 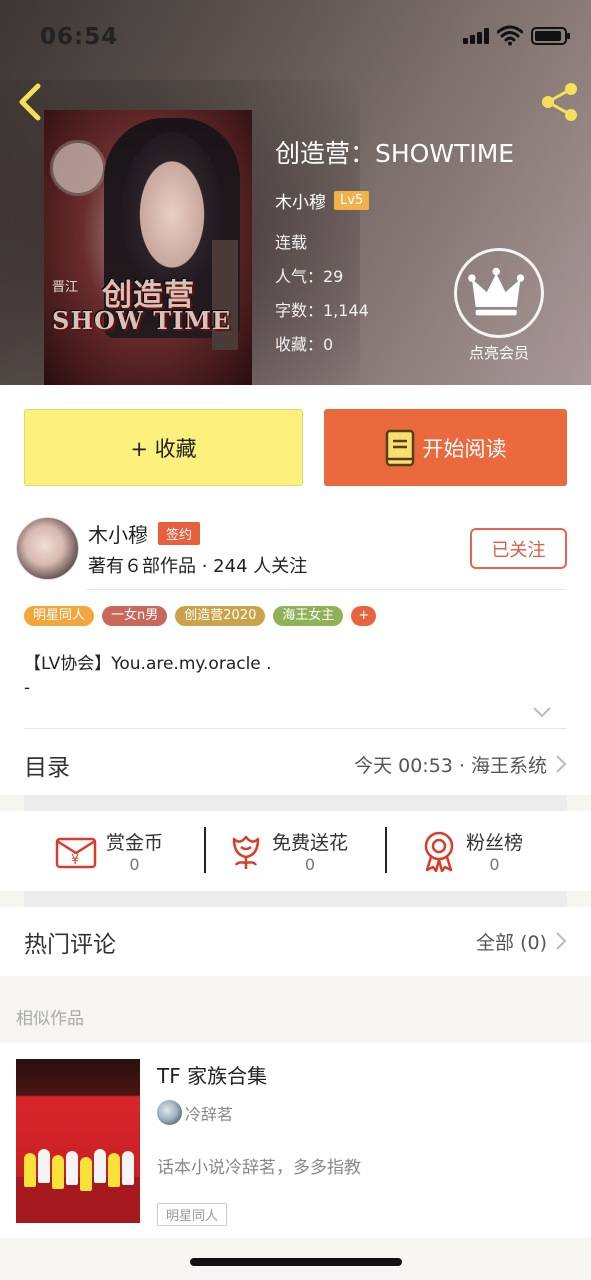 I want to click on cover-title-line2: SHOW TIME, so click(x=142, y=320).